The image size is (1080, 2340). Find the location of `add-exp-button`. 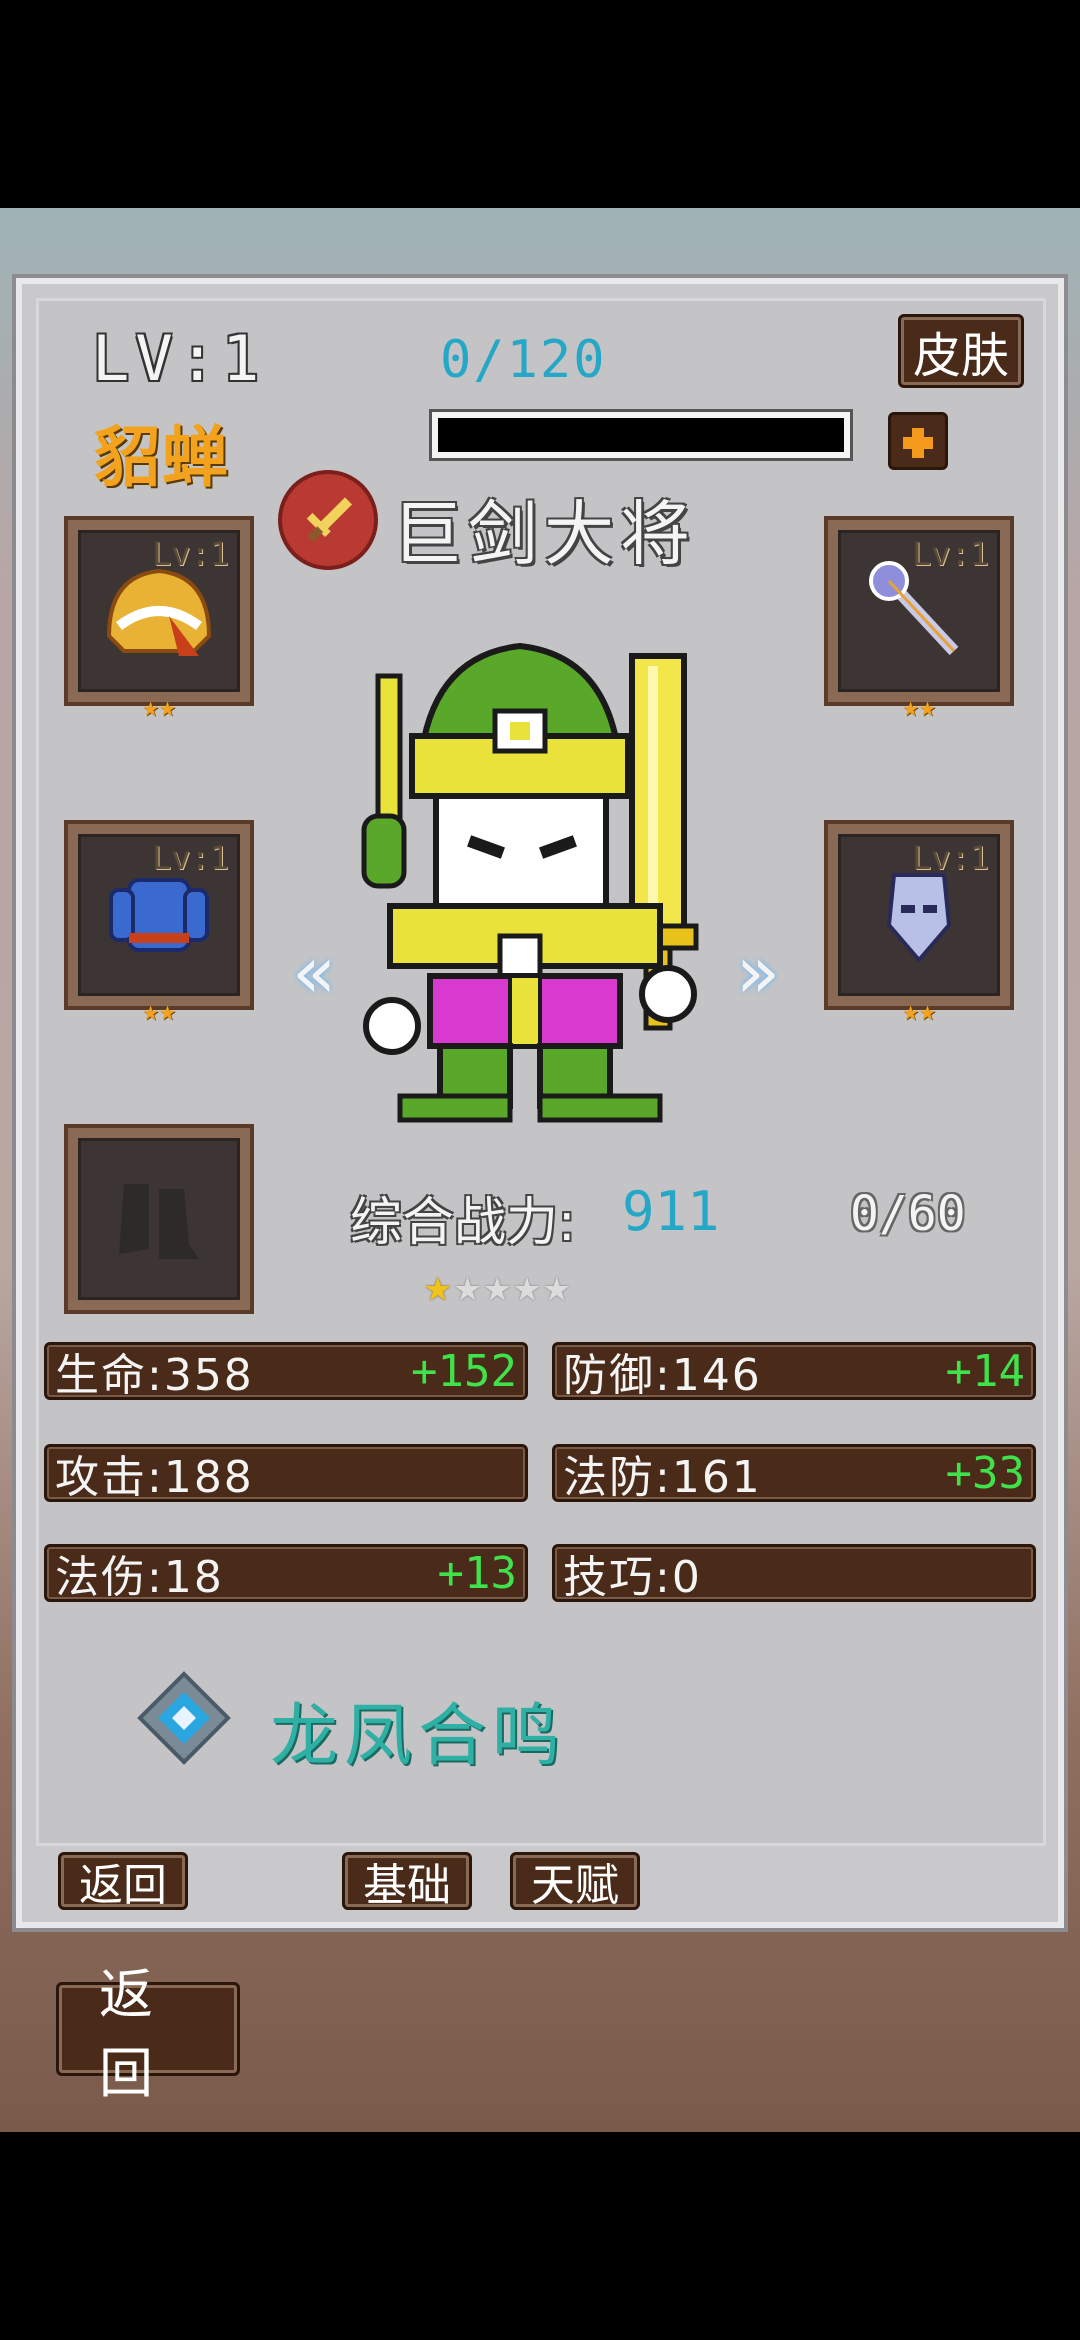

add-exp-button is located at coordinates (918, 441).